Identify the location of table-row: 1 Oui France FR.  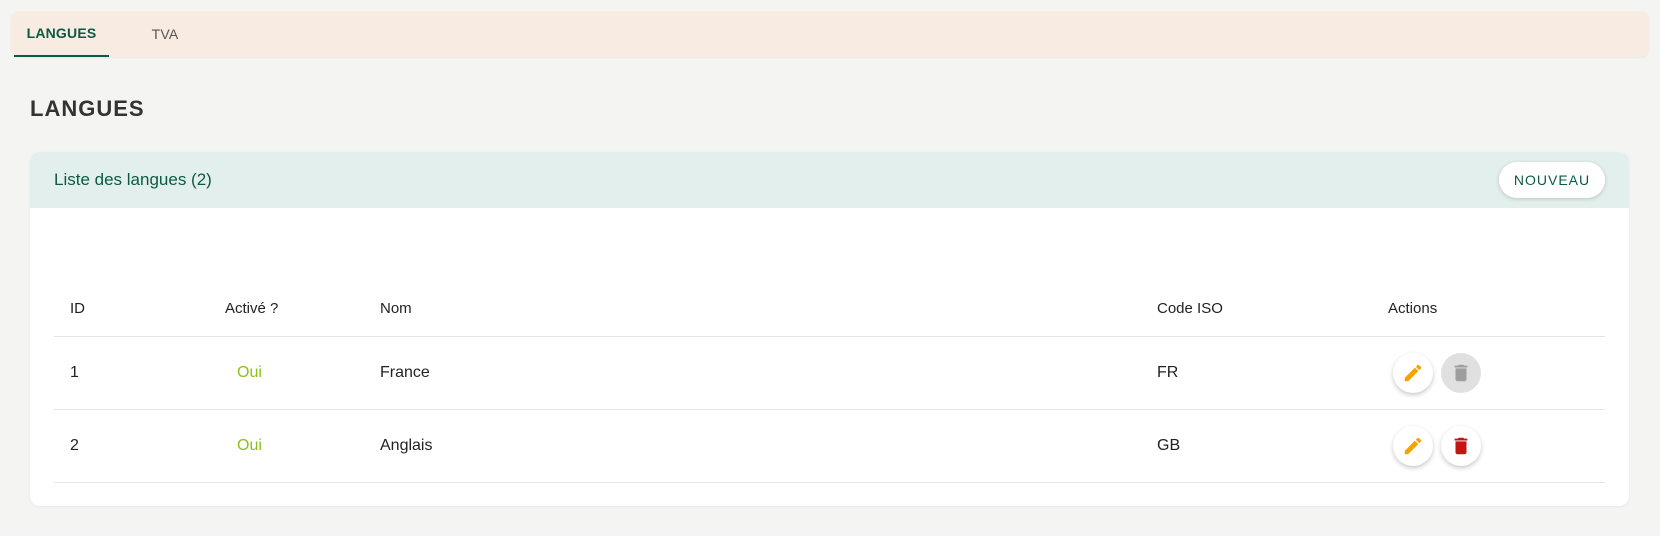
(829, 373).